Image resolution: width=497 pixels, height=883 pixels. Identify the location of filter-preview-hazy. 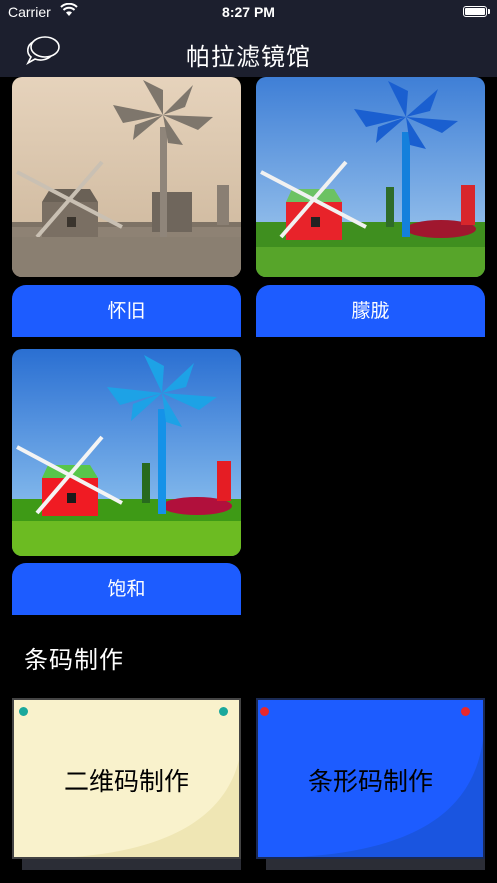
(370, 177).